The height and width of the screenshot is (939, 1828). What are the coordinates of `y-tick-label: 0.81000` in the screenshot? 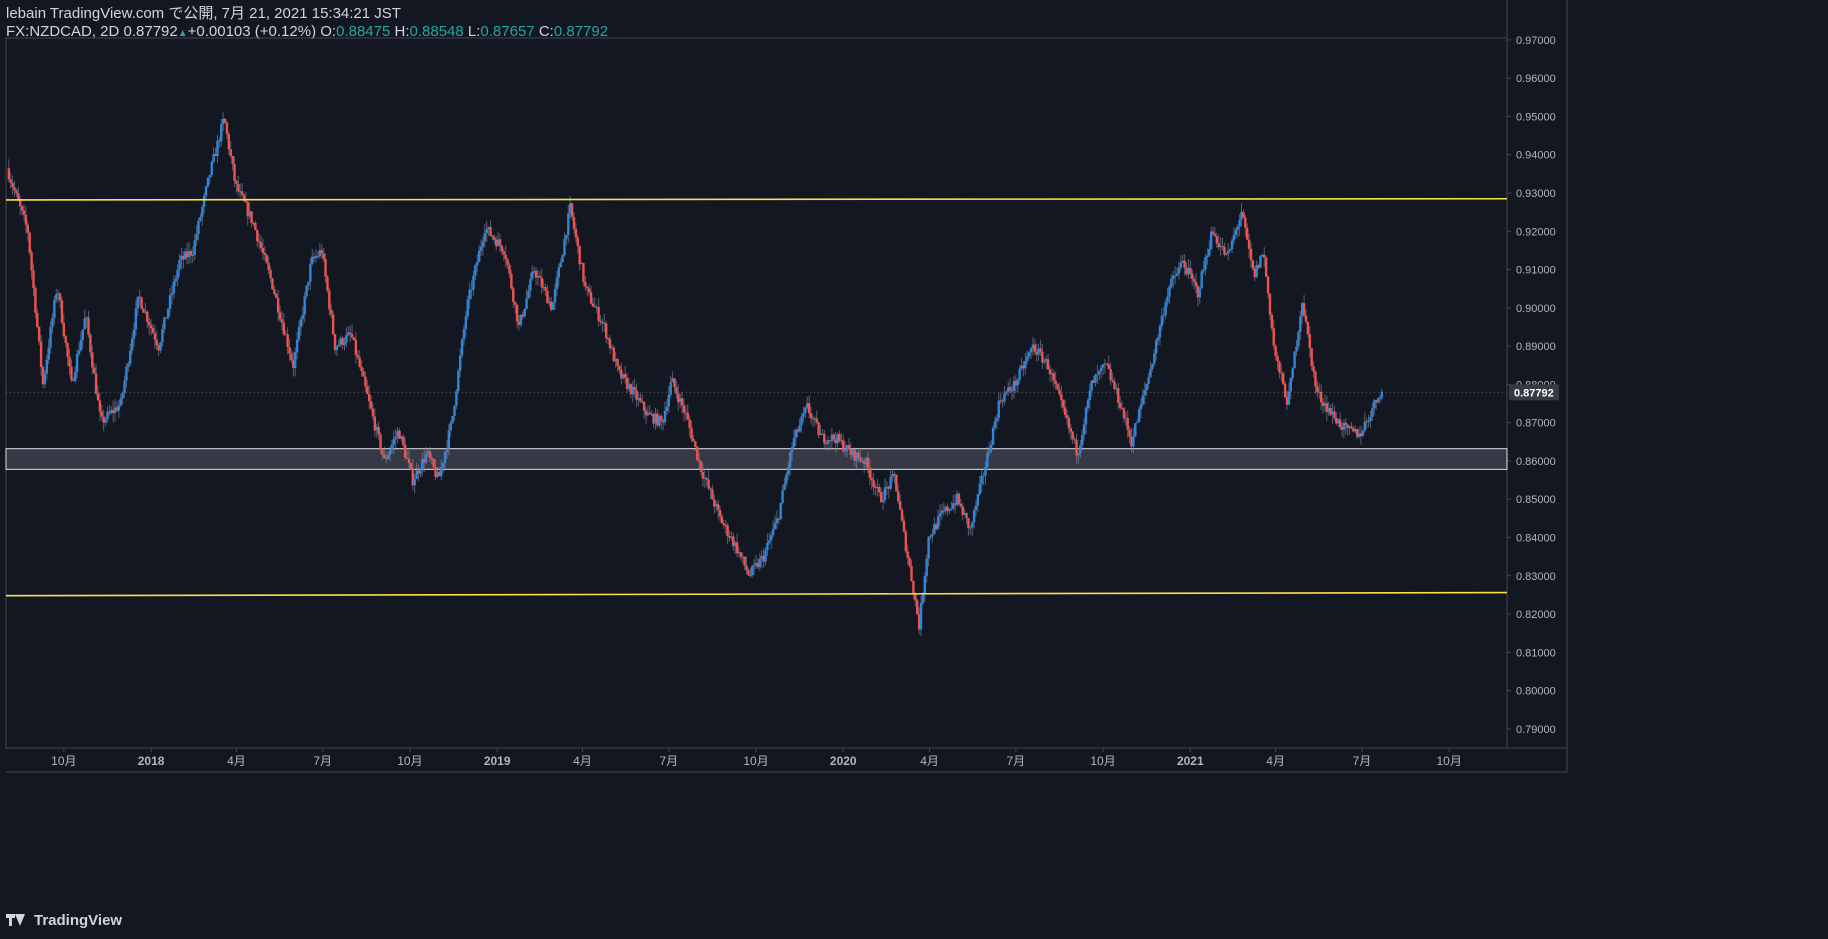 It's located at (1536, 653).